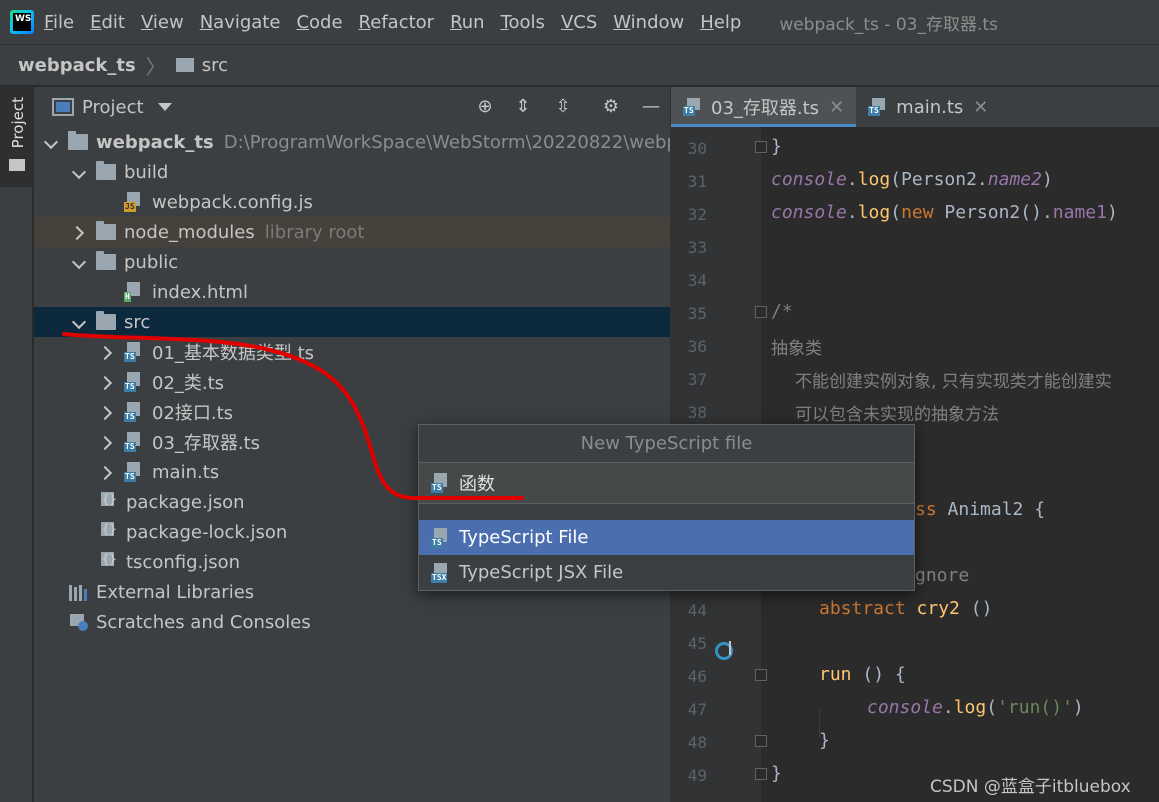  What do you see at coordinates (524, 537) in the screenshot?
I see `option-label: TypeScript File` at bounding box center [524, 537].